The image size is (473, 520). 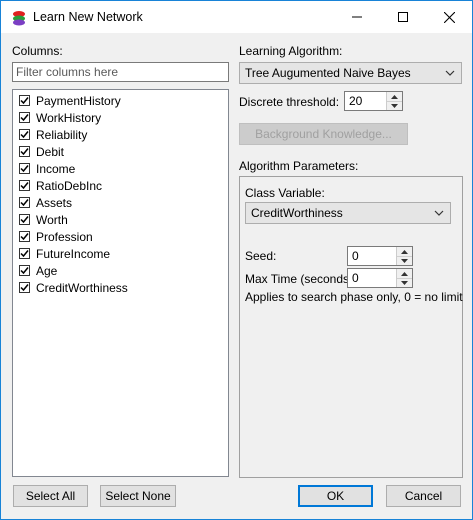 What do you see at coordinates (335, 496) in the screenshot?
I see `ok-button: OK` at bounding box center [335, 496].